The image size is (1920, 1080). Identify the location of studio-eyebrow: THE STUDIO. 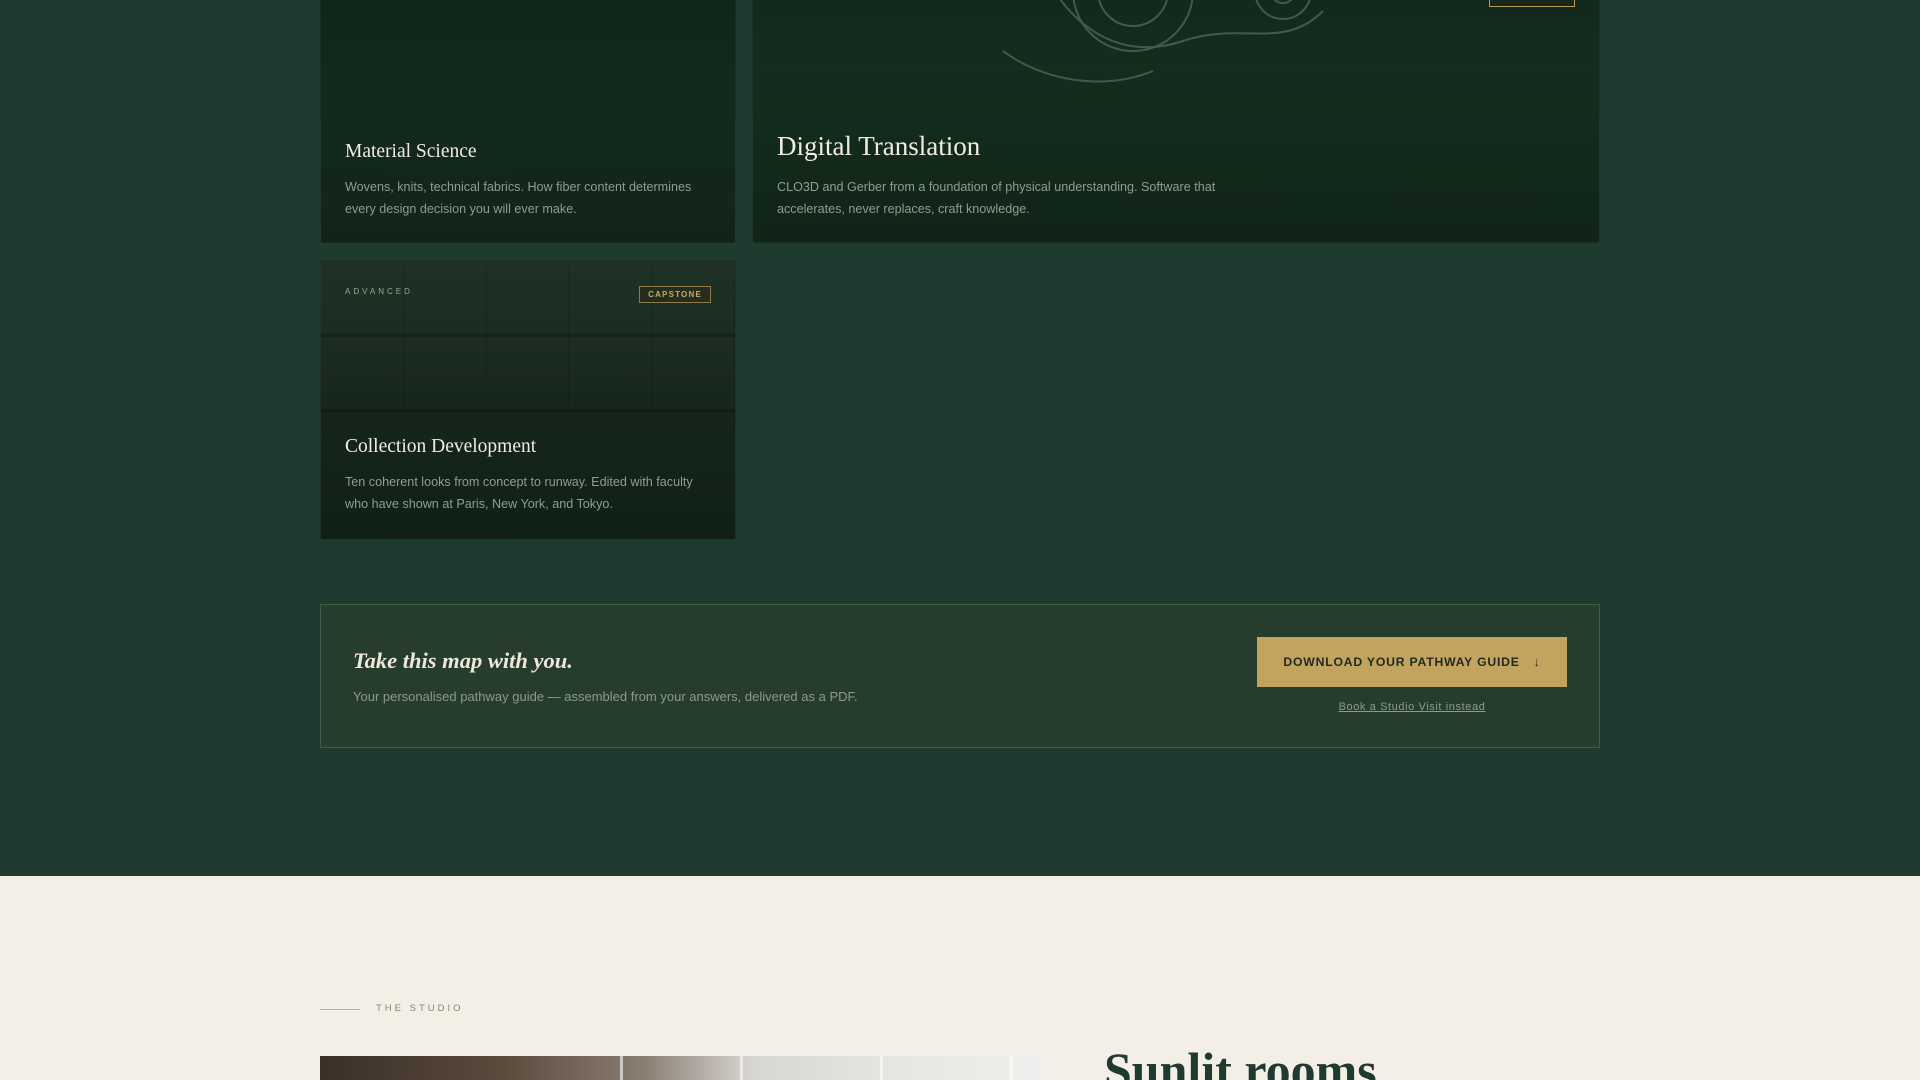
(420, 1008).